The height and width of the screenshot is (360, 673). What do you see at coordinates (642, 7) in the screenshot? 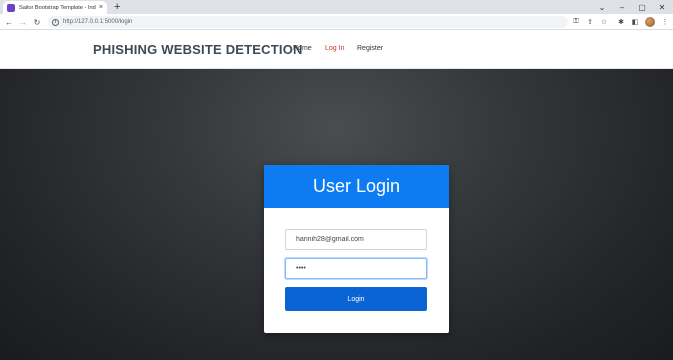
I see `maximize-icon: ▢` at bounding box center [642, 7].